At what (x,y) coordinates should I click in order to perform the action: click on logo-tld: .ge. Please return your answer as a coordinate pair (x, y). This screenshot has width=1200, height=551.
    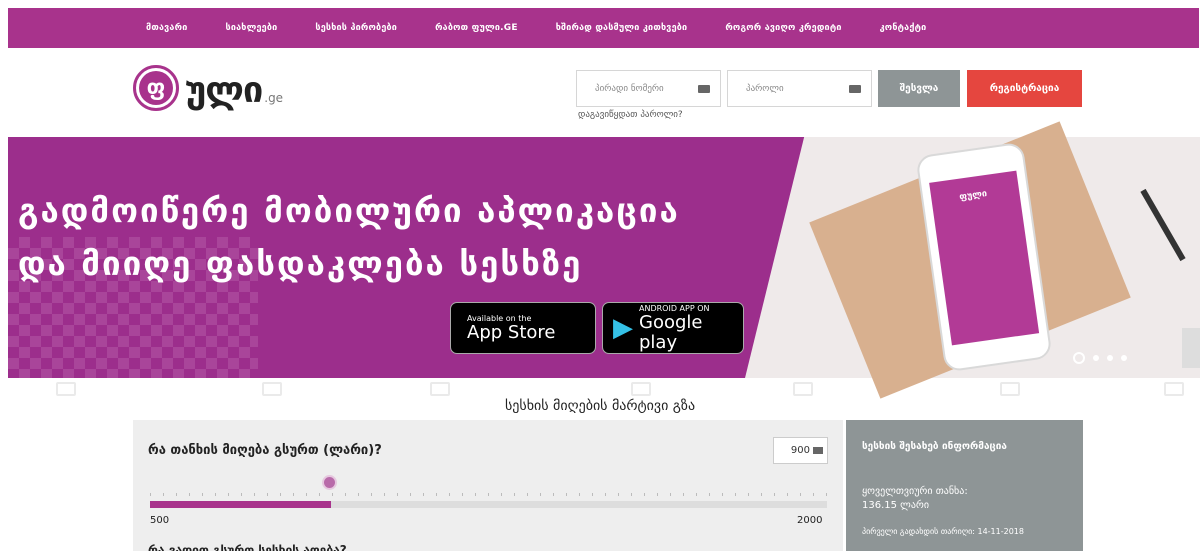
    Looking at the image, I should click on (274, 98).